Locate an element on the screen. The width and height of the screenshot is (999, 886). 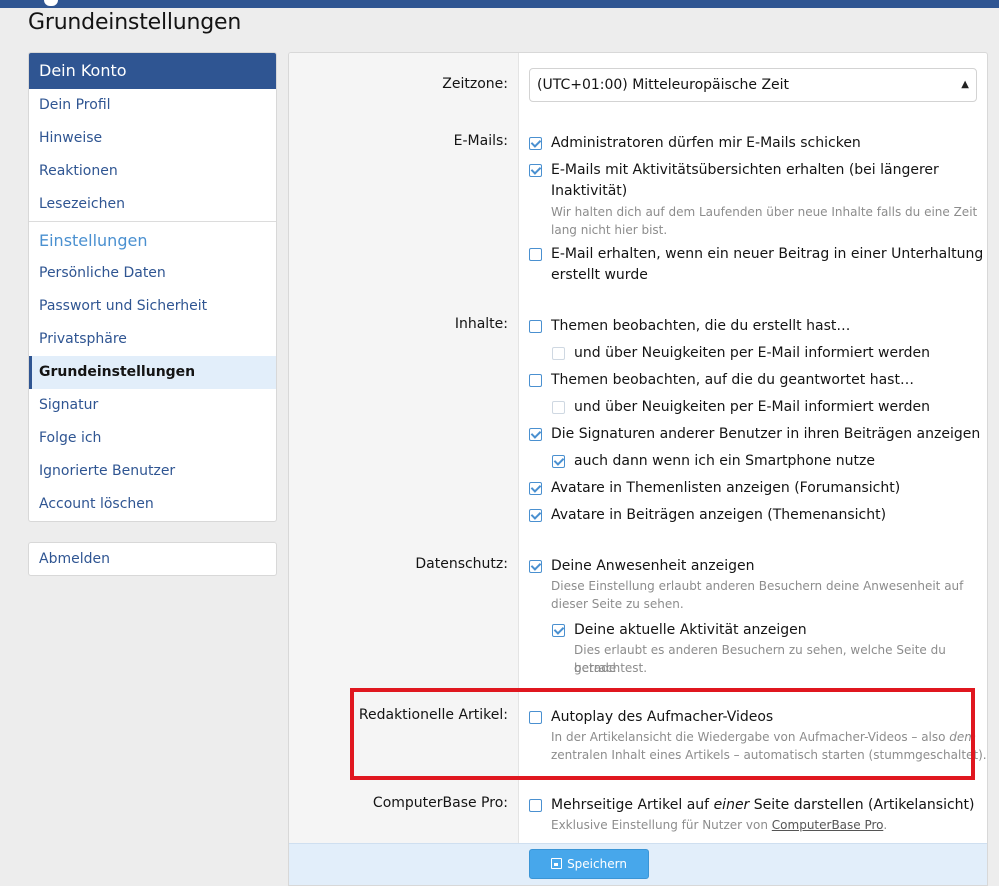
top-navigation-bar is located at coordinates (499, 4).